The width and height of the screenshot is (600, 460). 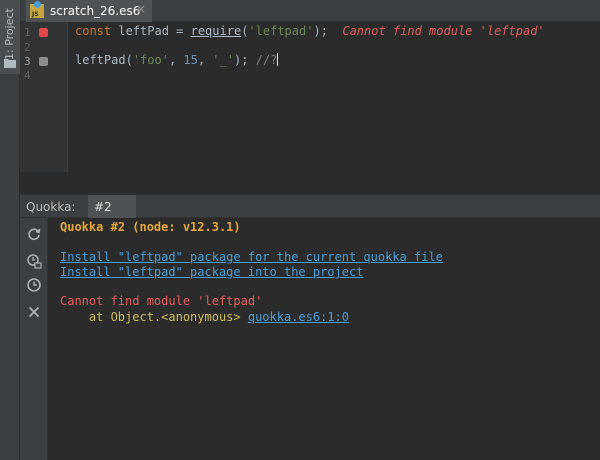 What do you see at coordinates (10, 230) in the screenshot?
I see `tool-window-strip: 1: Project` at bounding box center [10, 230].